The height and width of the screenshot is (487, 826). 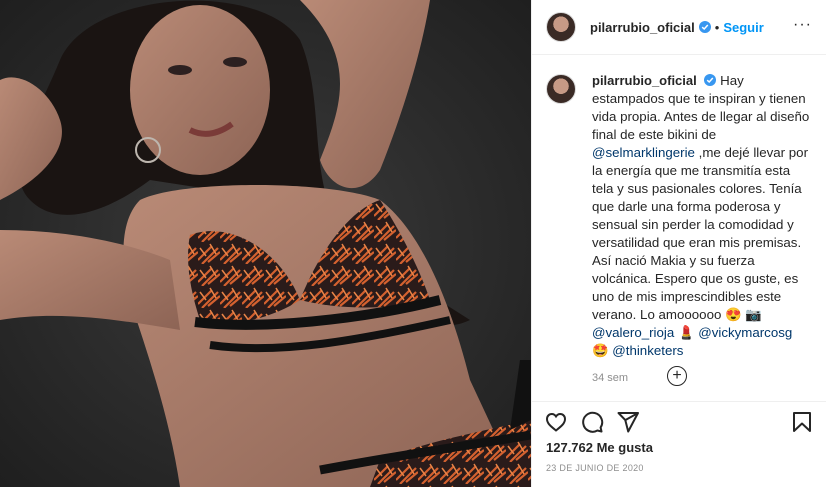 I want to click on likes-count: 127.762 Me gusta, so click(x=599, y=447).